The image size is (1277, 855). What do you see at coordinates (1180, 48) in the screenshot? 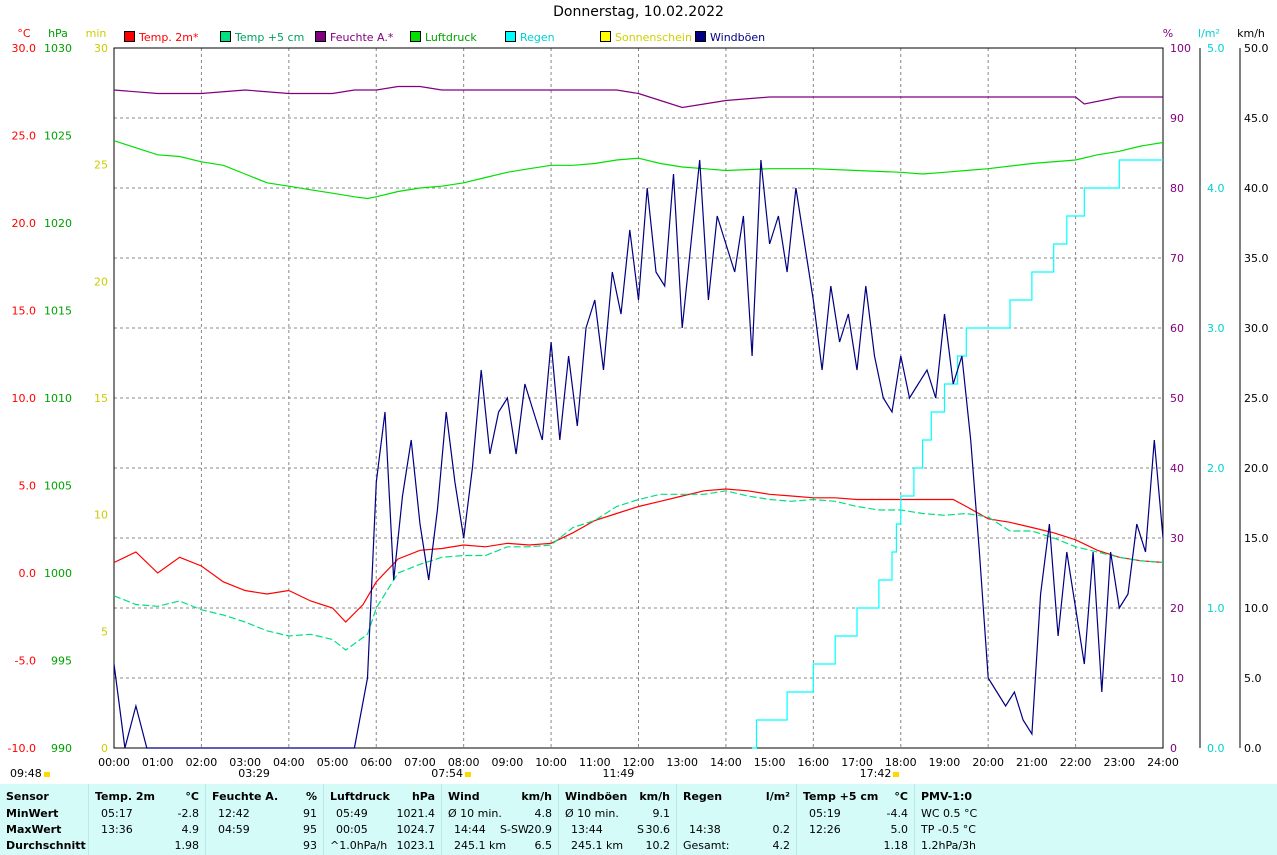
I see `tick-humidity: 100` at bounding box center [1180, 48].